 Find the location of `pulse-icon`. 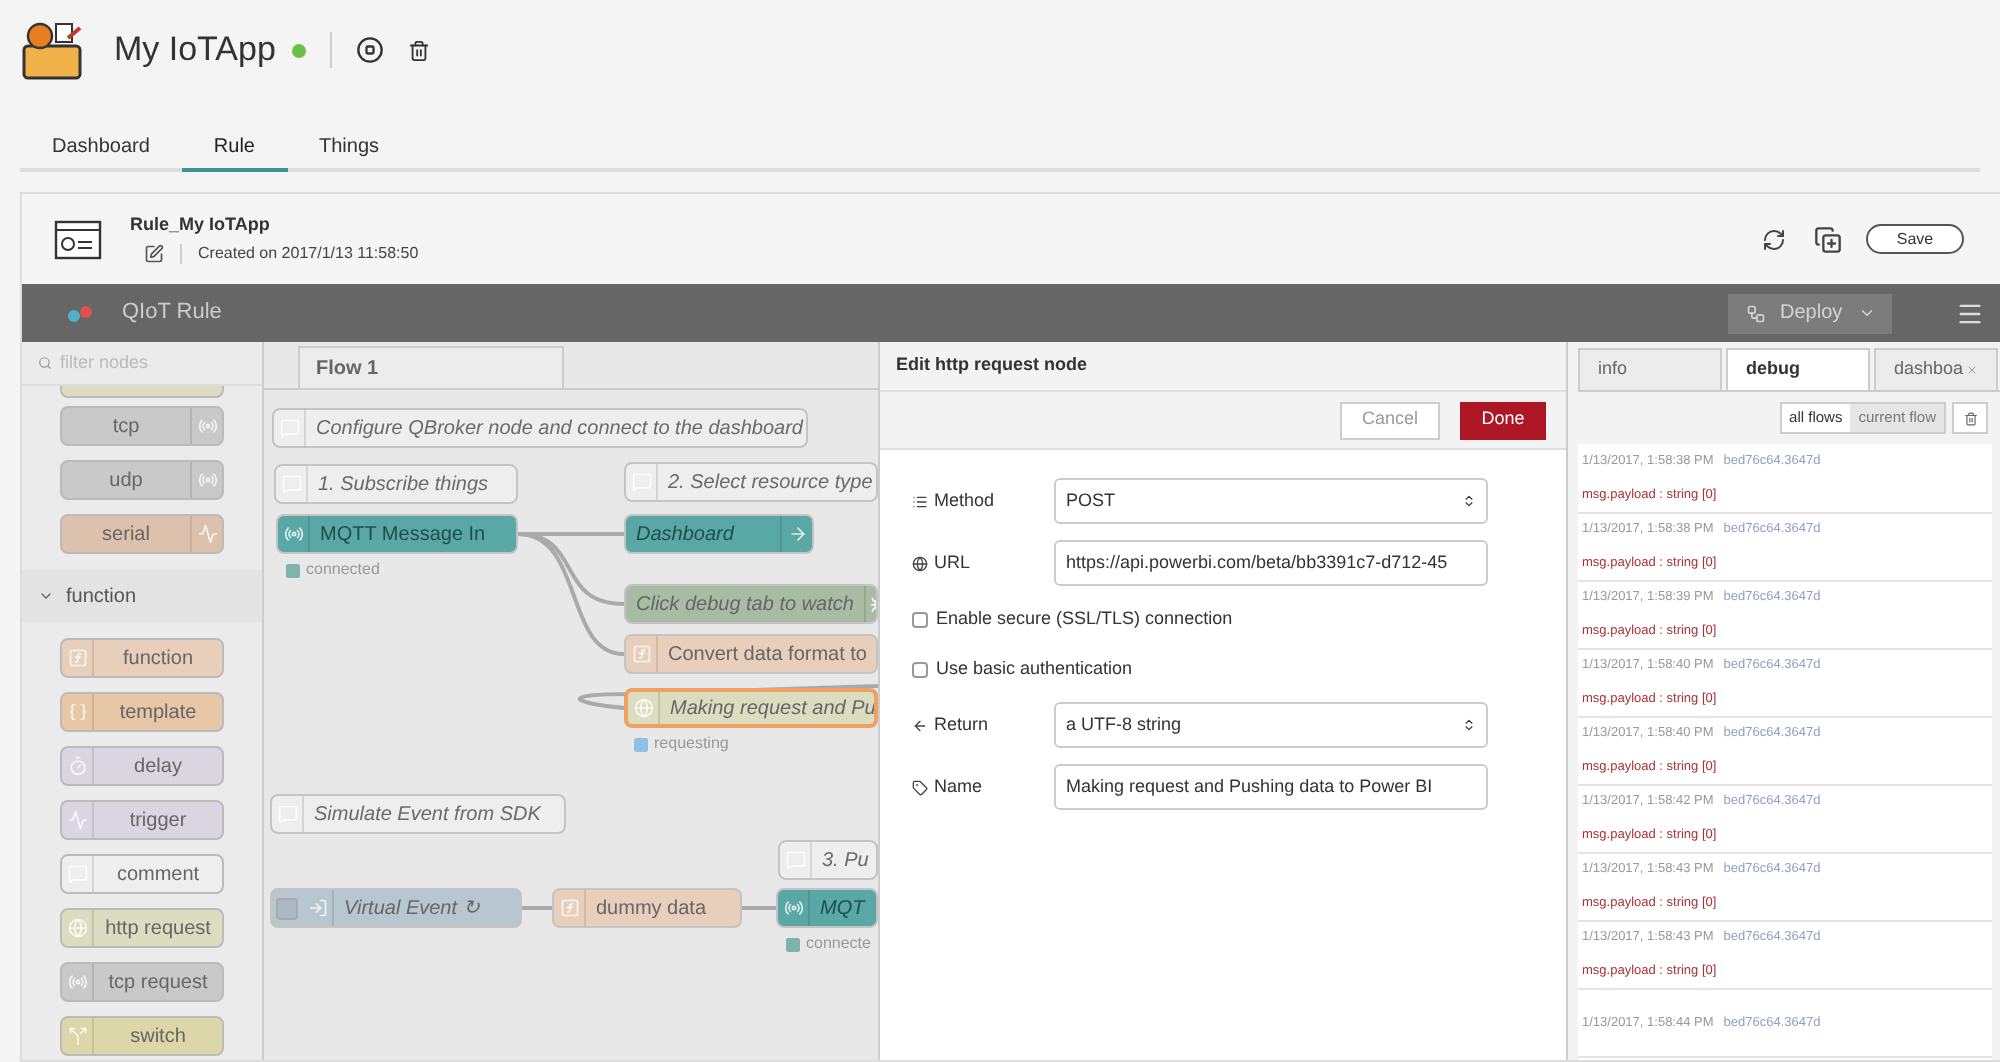

pulse-icon is located at coordinates (207, 534).